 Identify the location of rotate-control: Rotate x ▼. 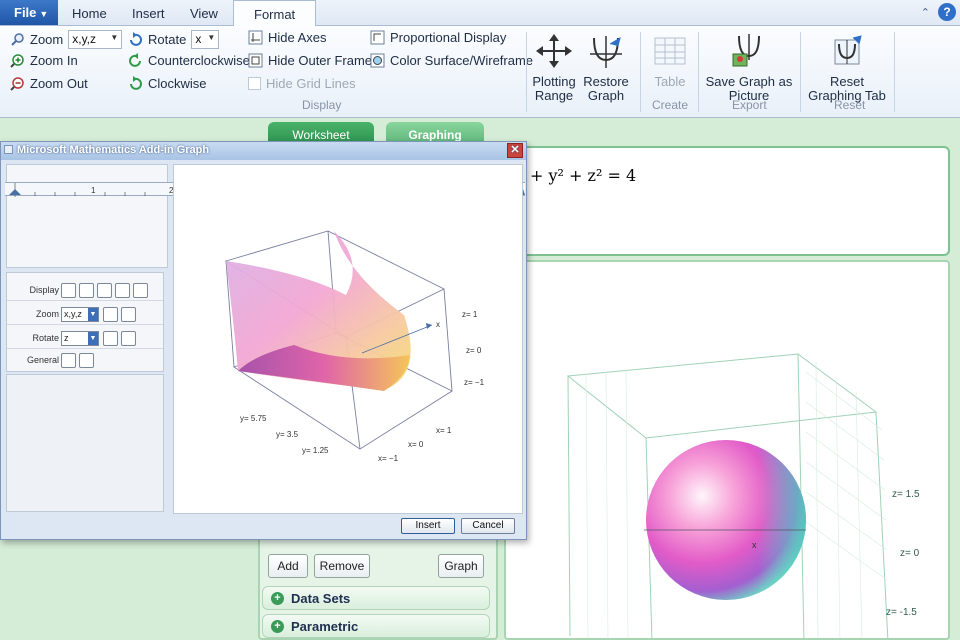
(174, 39).